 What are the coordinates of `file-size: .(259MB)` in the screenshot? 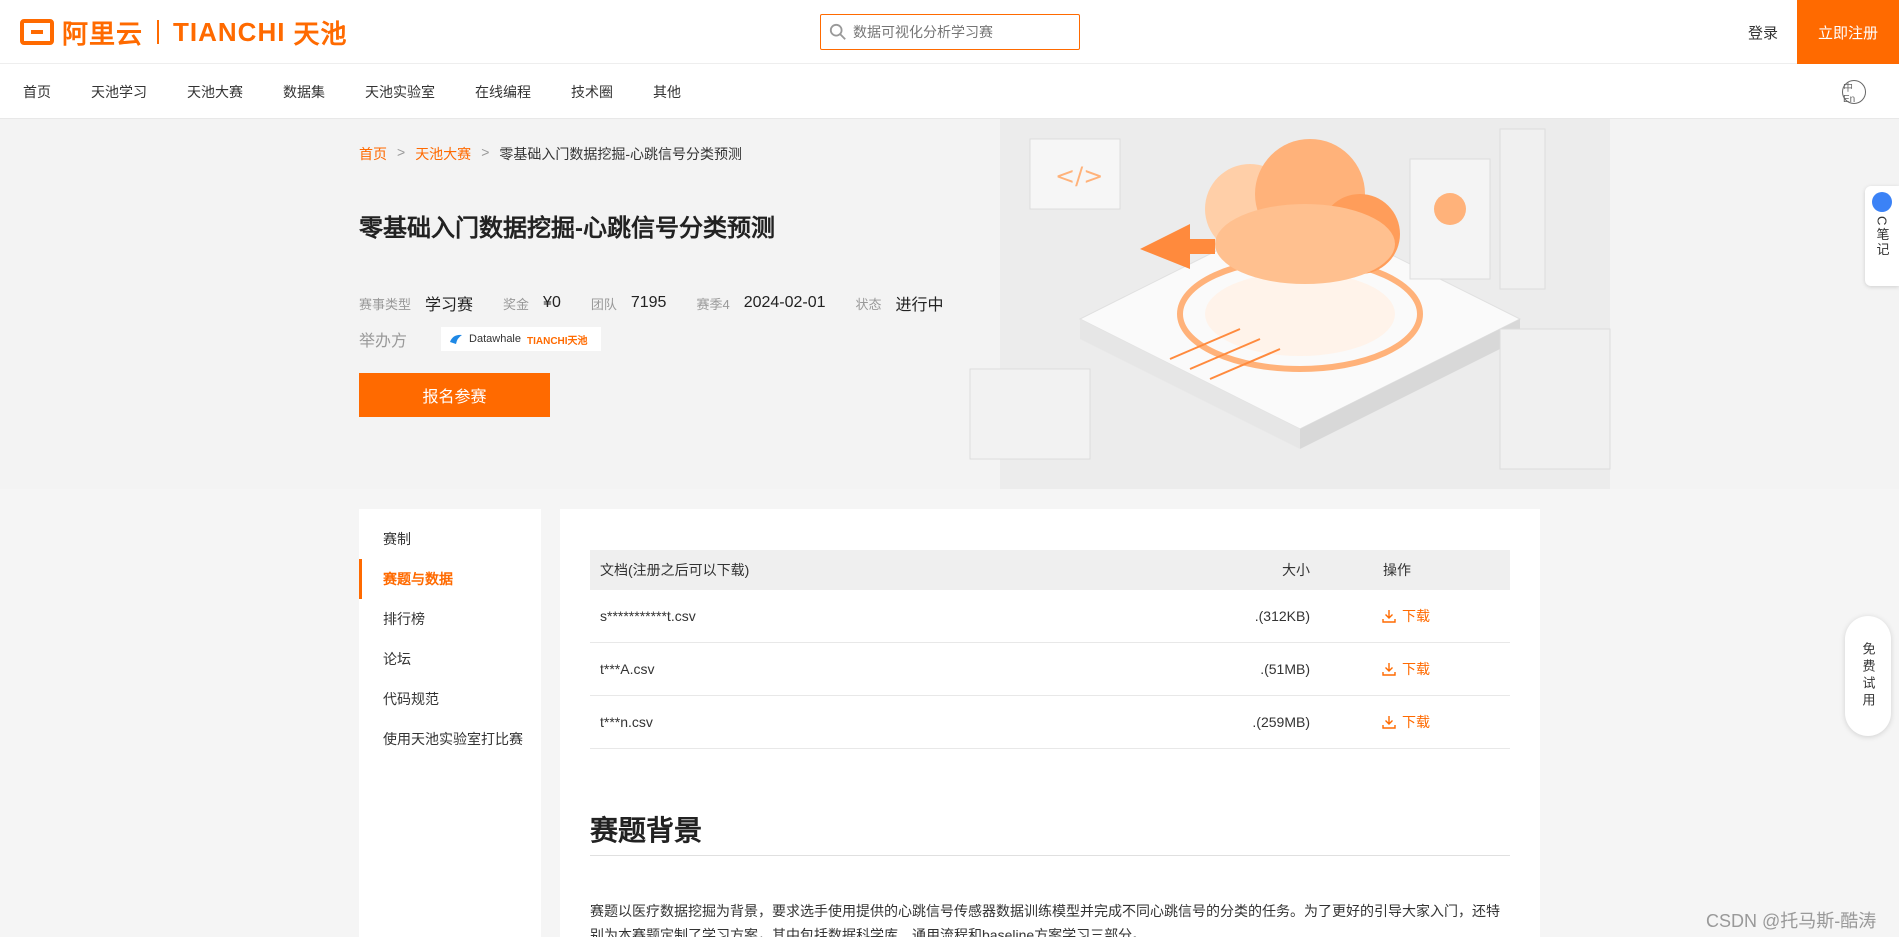 It's located at (1281, 722).